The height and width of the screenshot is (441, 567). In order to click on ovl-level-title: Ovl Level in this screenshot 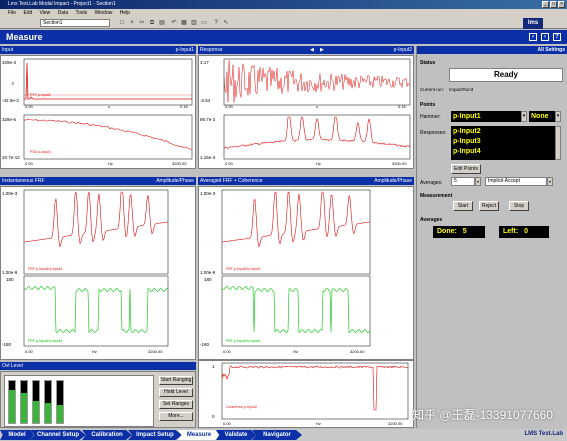, I will do `click(98, 366)`.